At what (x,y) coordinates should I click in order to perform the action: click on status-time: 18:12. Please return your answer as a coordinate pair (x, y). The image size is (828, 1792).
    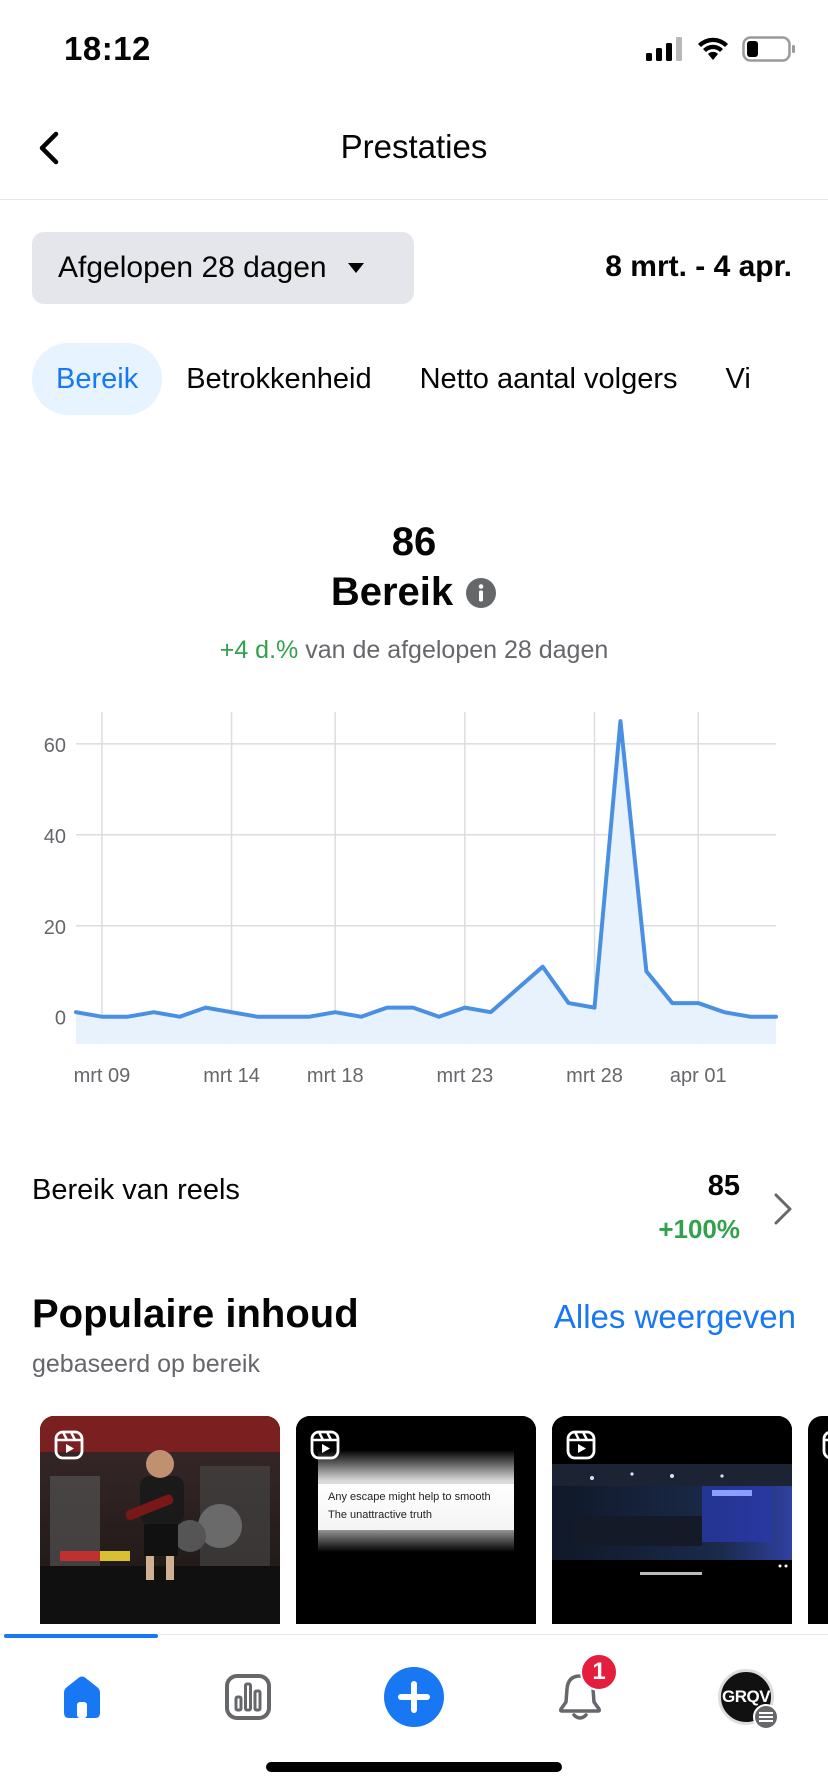
    Looking at the image, I should click on (107, 48).